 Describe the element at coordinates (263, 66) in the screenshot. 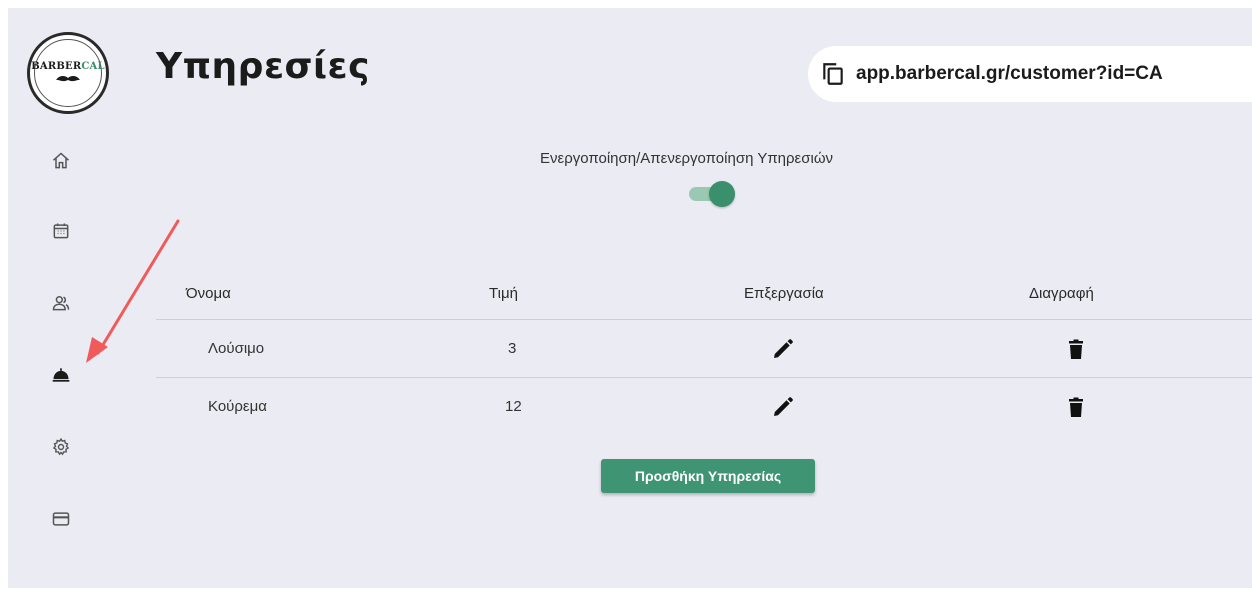

I see `page-title: Υπηρεσίες` at that location.